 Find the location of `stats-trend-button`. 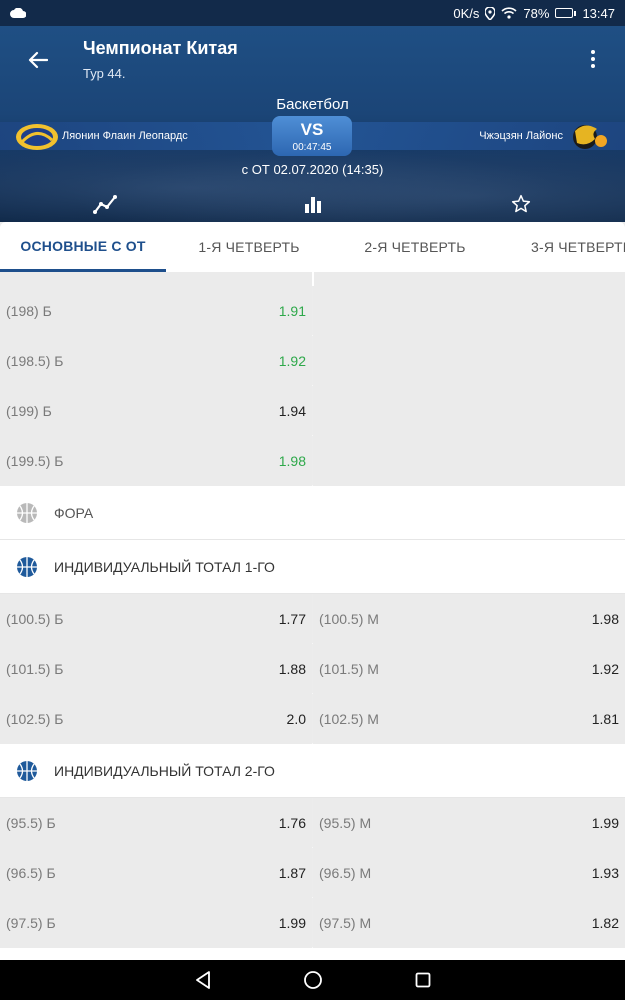

stats-trend-button is located at coordinates (105, 204).